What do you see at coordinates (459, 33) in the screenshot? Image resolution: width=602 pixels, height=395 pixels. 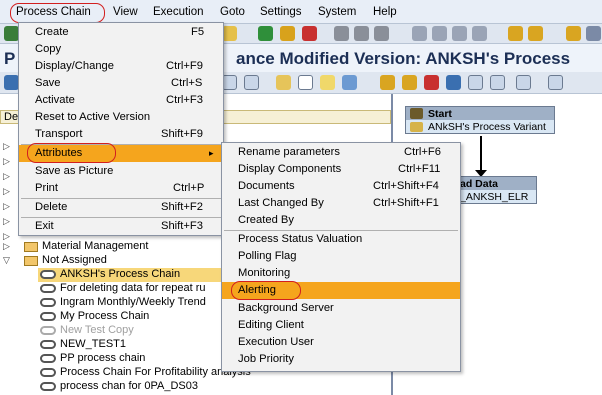 I see `next-page-icon` at bounding box center [459, 33].